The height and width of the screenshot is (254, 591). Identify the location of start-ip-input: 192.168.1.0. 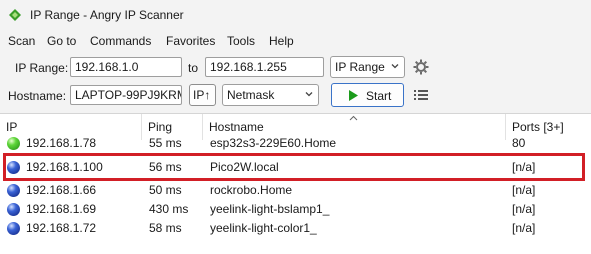
(126, 67).